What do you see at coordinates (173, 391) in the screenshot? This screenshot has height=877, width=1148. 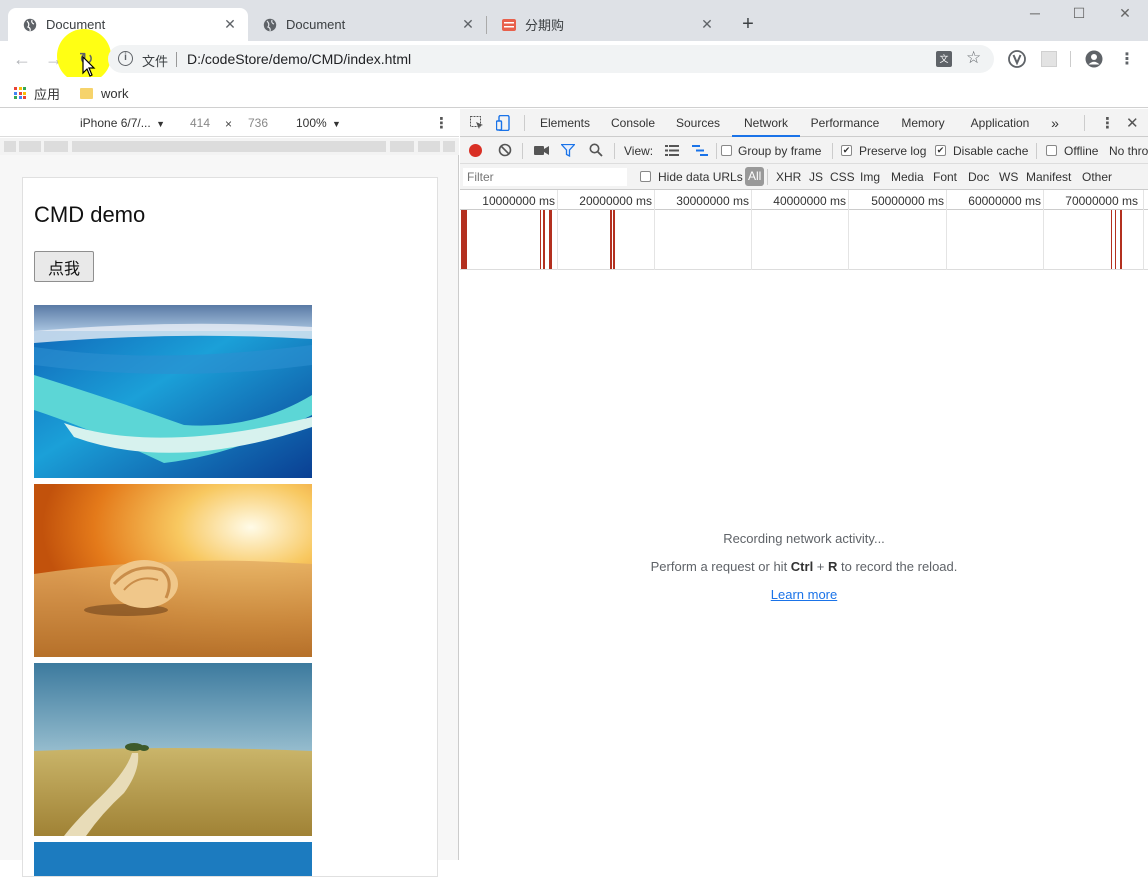 I see `ocean-reef-photo` at bounding box center [173, 391].